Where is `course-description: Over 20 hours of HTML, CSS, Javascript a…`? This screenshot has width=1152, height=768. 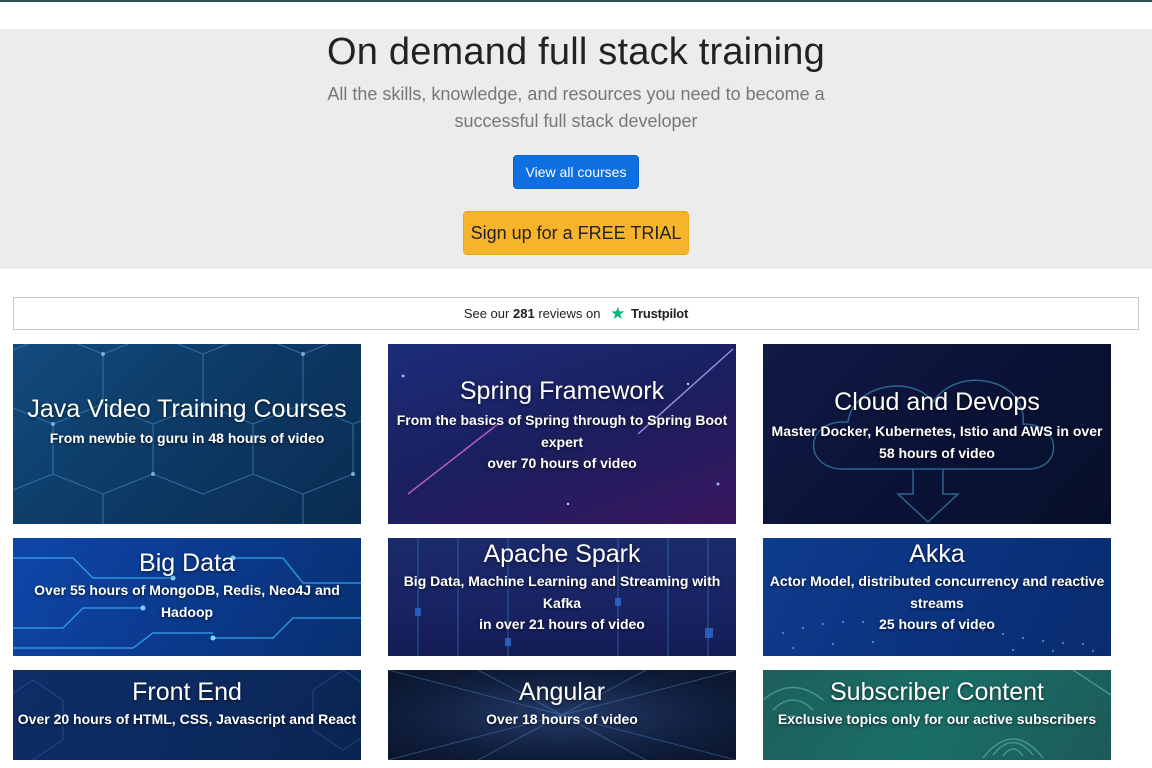 course-description: Over 20 hours of HTML, CSS, Javascript a… is located at coordinates (187, 719).